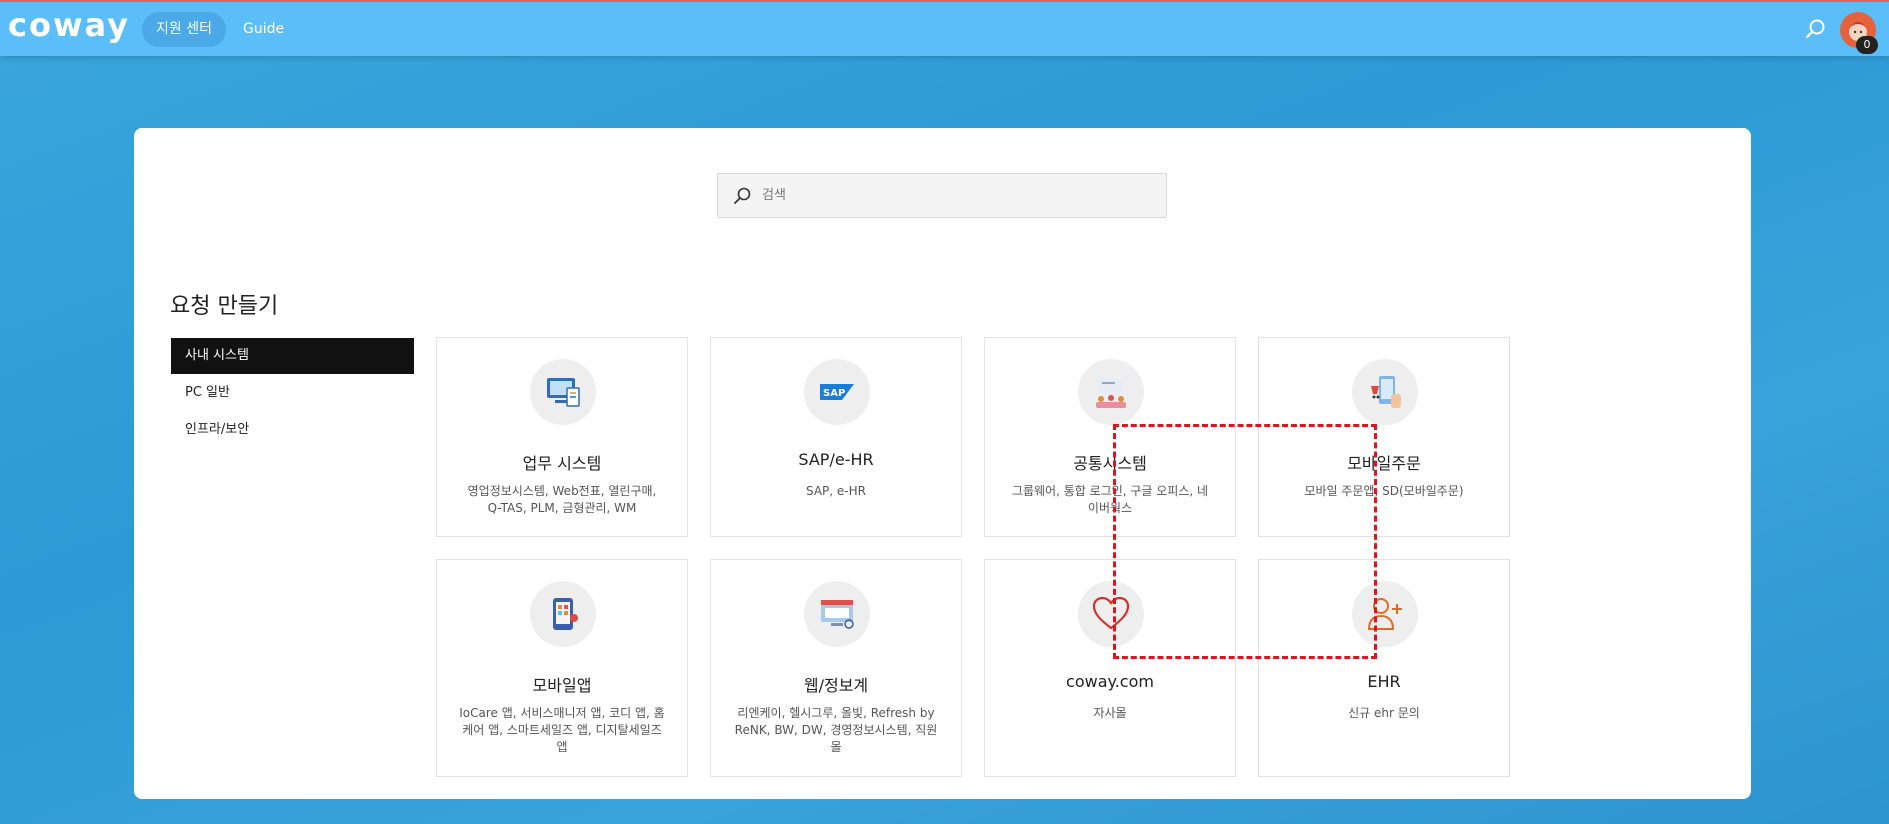  Describe the element at coordinates (562, 463) in the screenshot. I see `tile-title: 업무 시스템` at that location.